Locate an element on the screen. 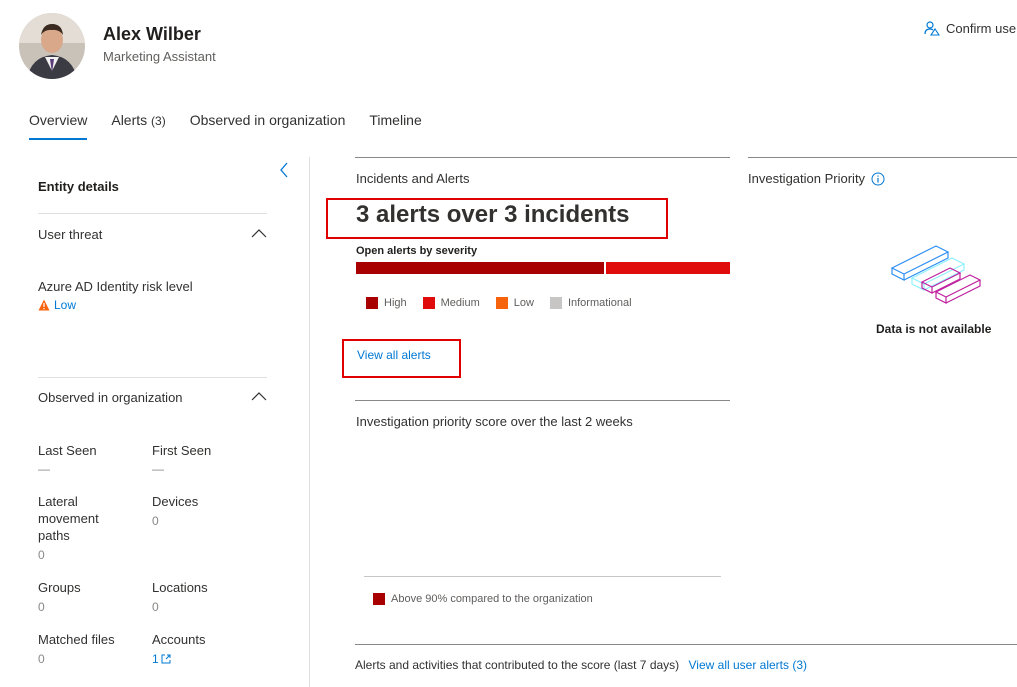 This screenshot has width=1017, height=687. lateral-label-line: Lateral is located at coordinates (58, 501).